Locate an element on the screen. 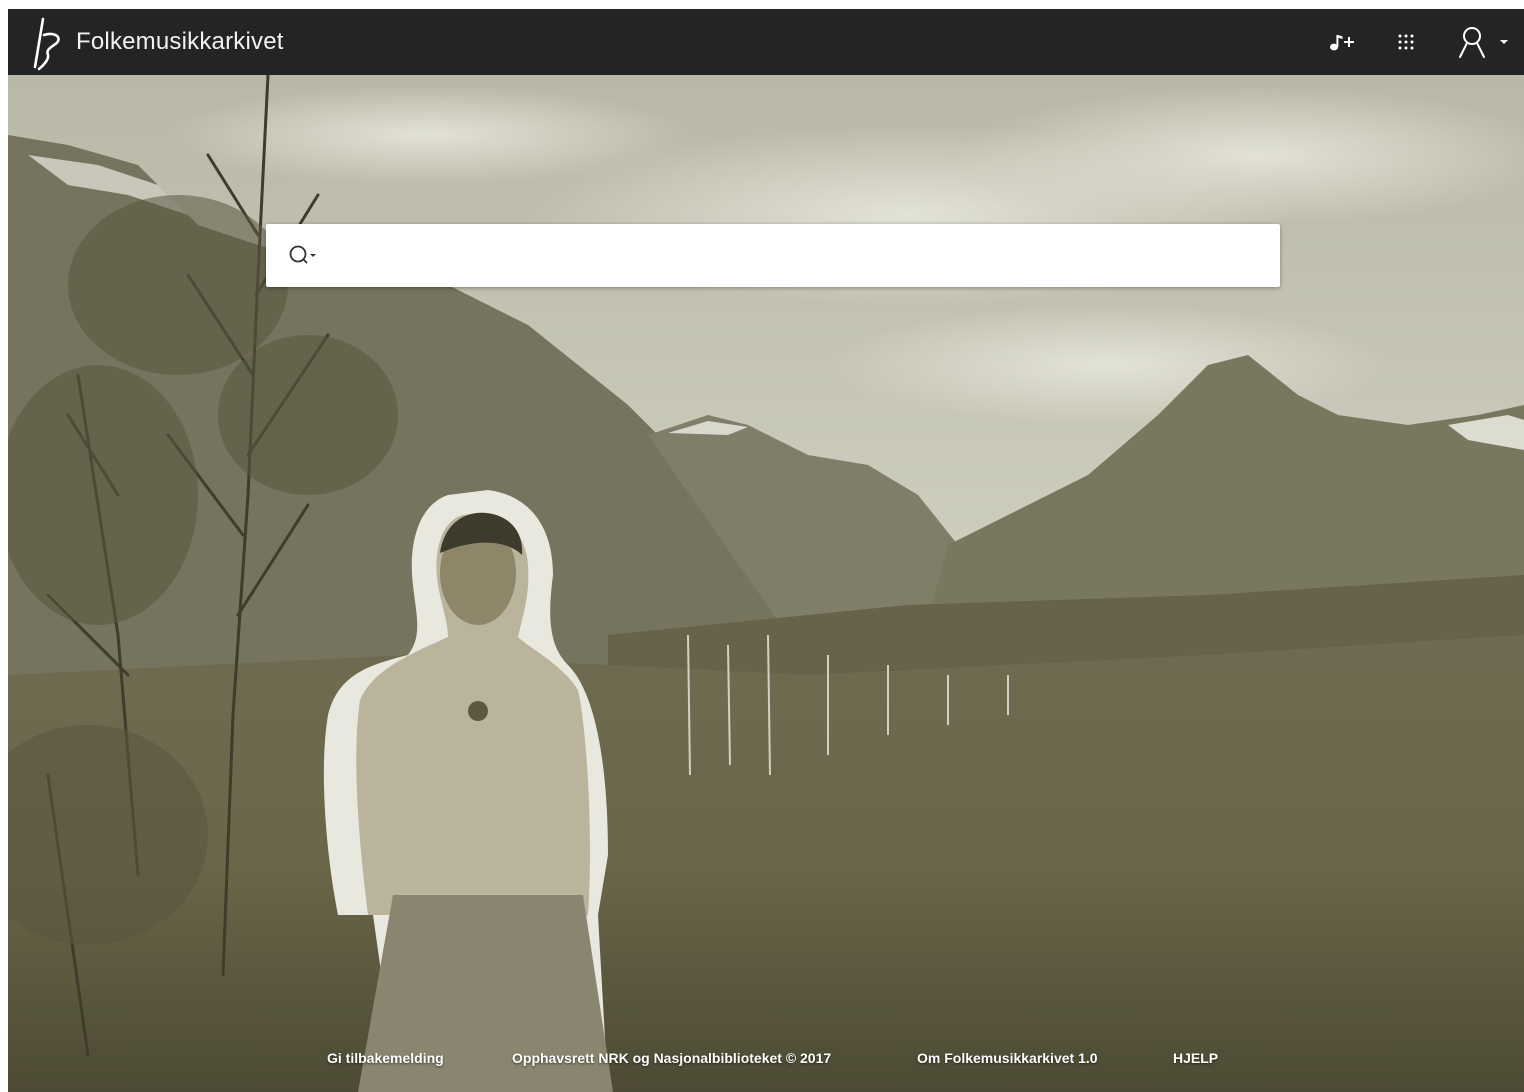 This screenshot has height=1092, width=1524. search-scope-button is located at coordinates (302, 256).